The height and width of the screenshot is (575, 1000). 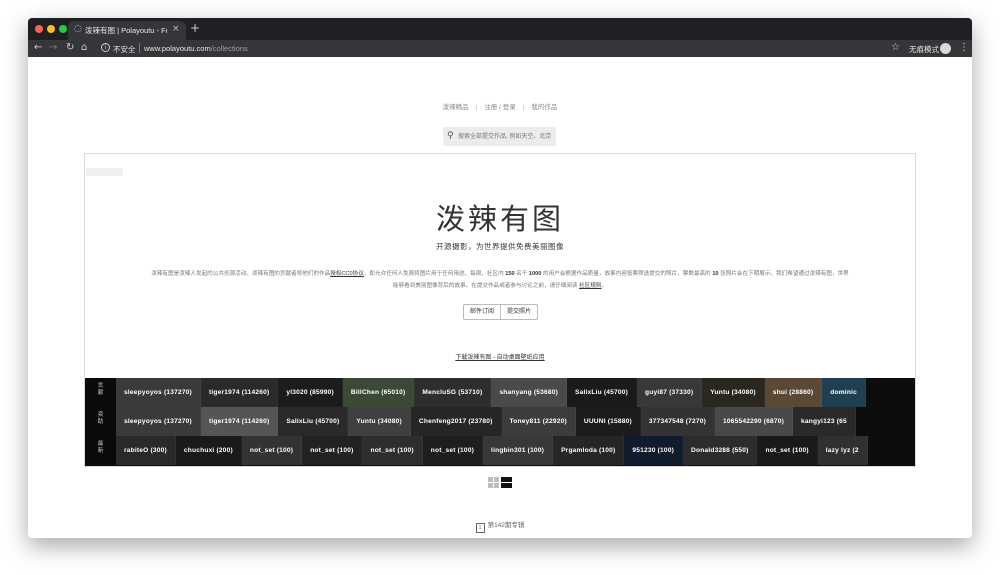 I want to click on back-arrow-icon: ←, so click(x=38, y=47).